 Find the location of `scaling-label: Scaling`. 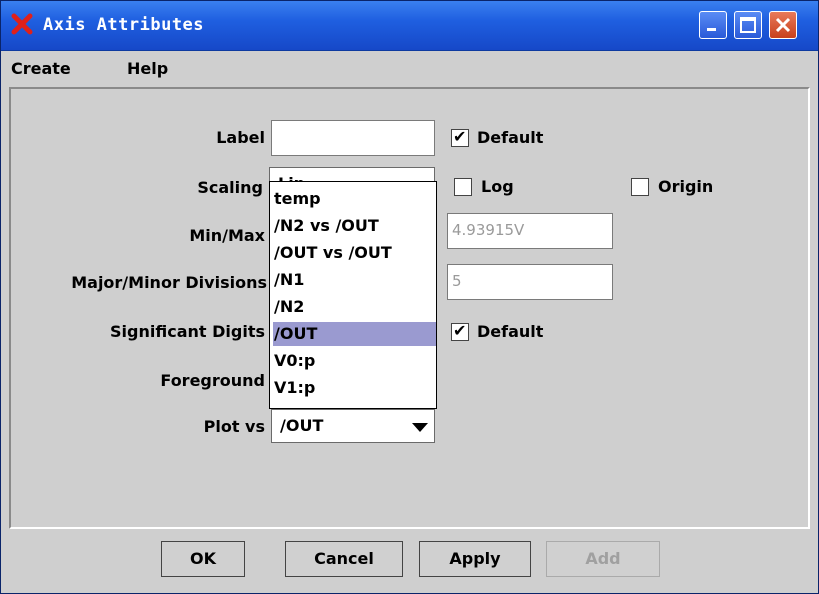

scaling-label: Scaling is located at coordinates (230, 187).